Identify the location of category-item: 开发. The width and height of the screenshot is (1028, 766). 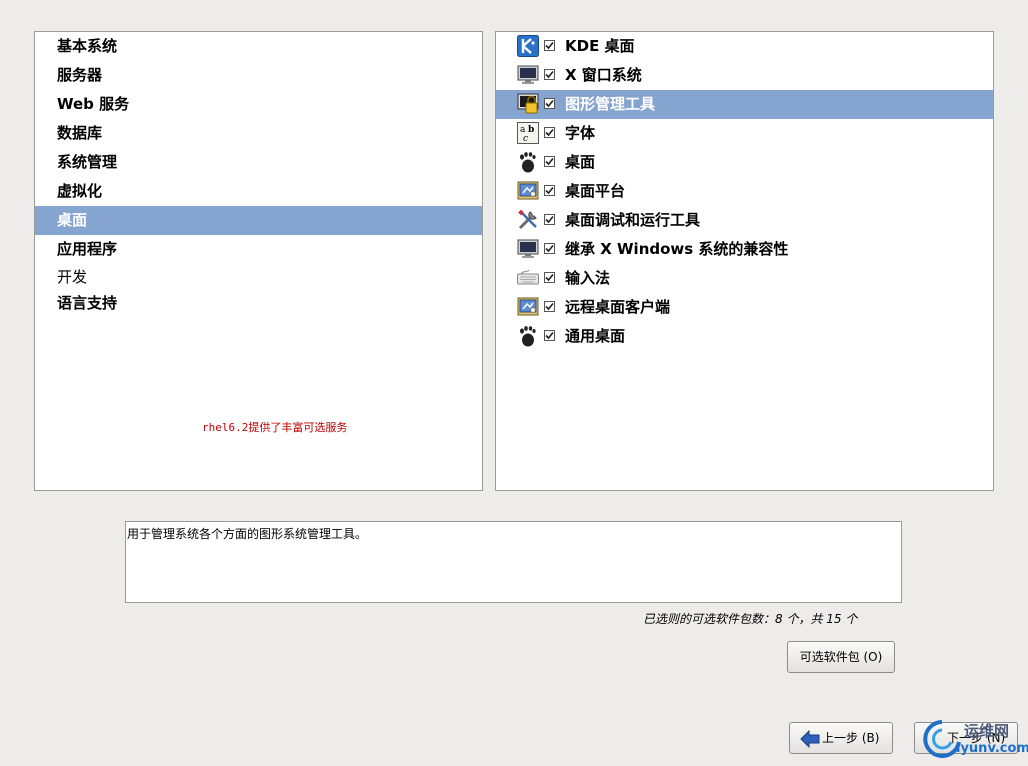
(258, 277).